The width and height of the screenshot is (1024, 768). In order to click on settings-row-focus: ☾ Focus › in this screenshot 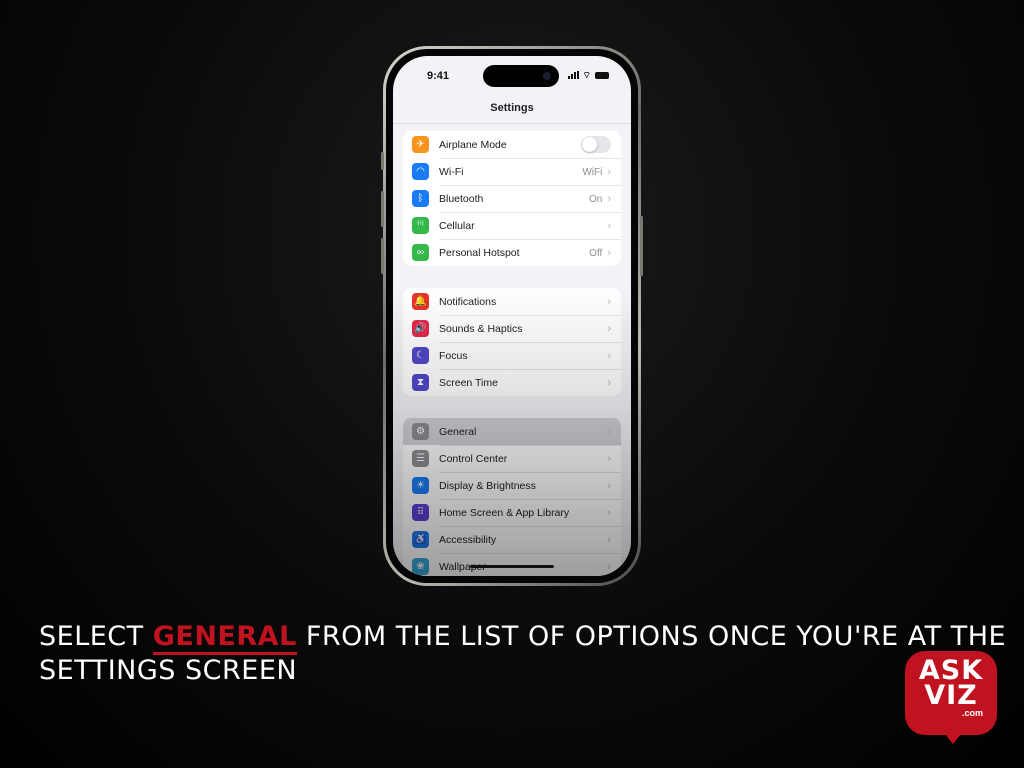, I will do `click(512, 355)`.